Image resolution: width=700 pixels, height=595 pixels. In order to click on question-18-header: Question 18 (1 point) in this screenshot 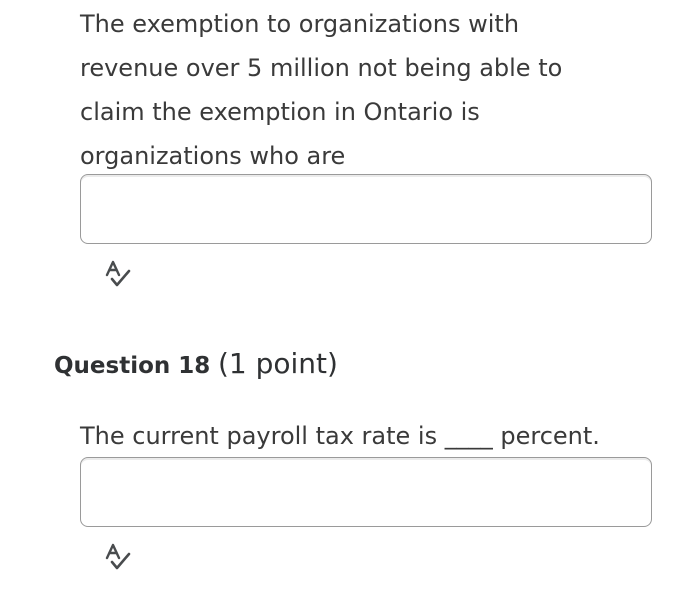, I will do `click(196, 365)`.